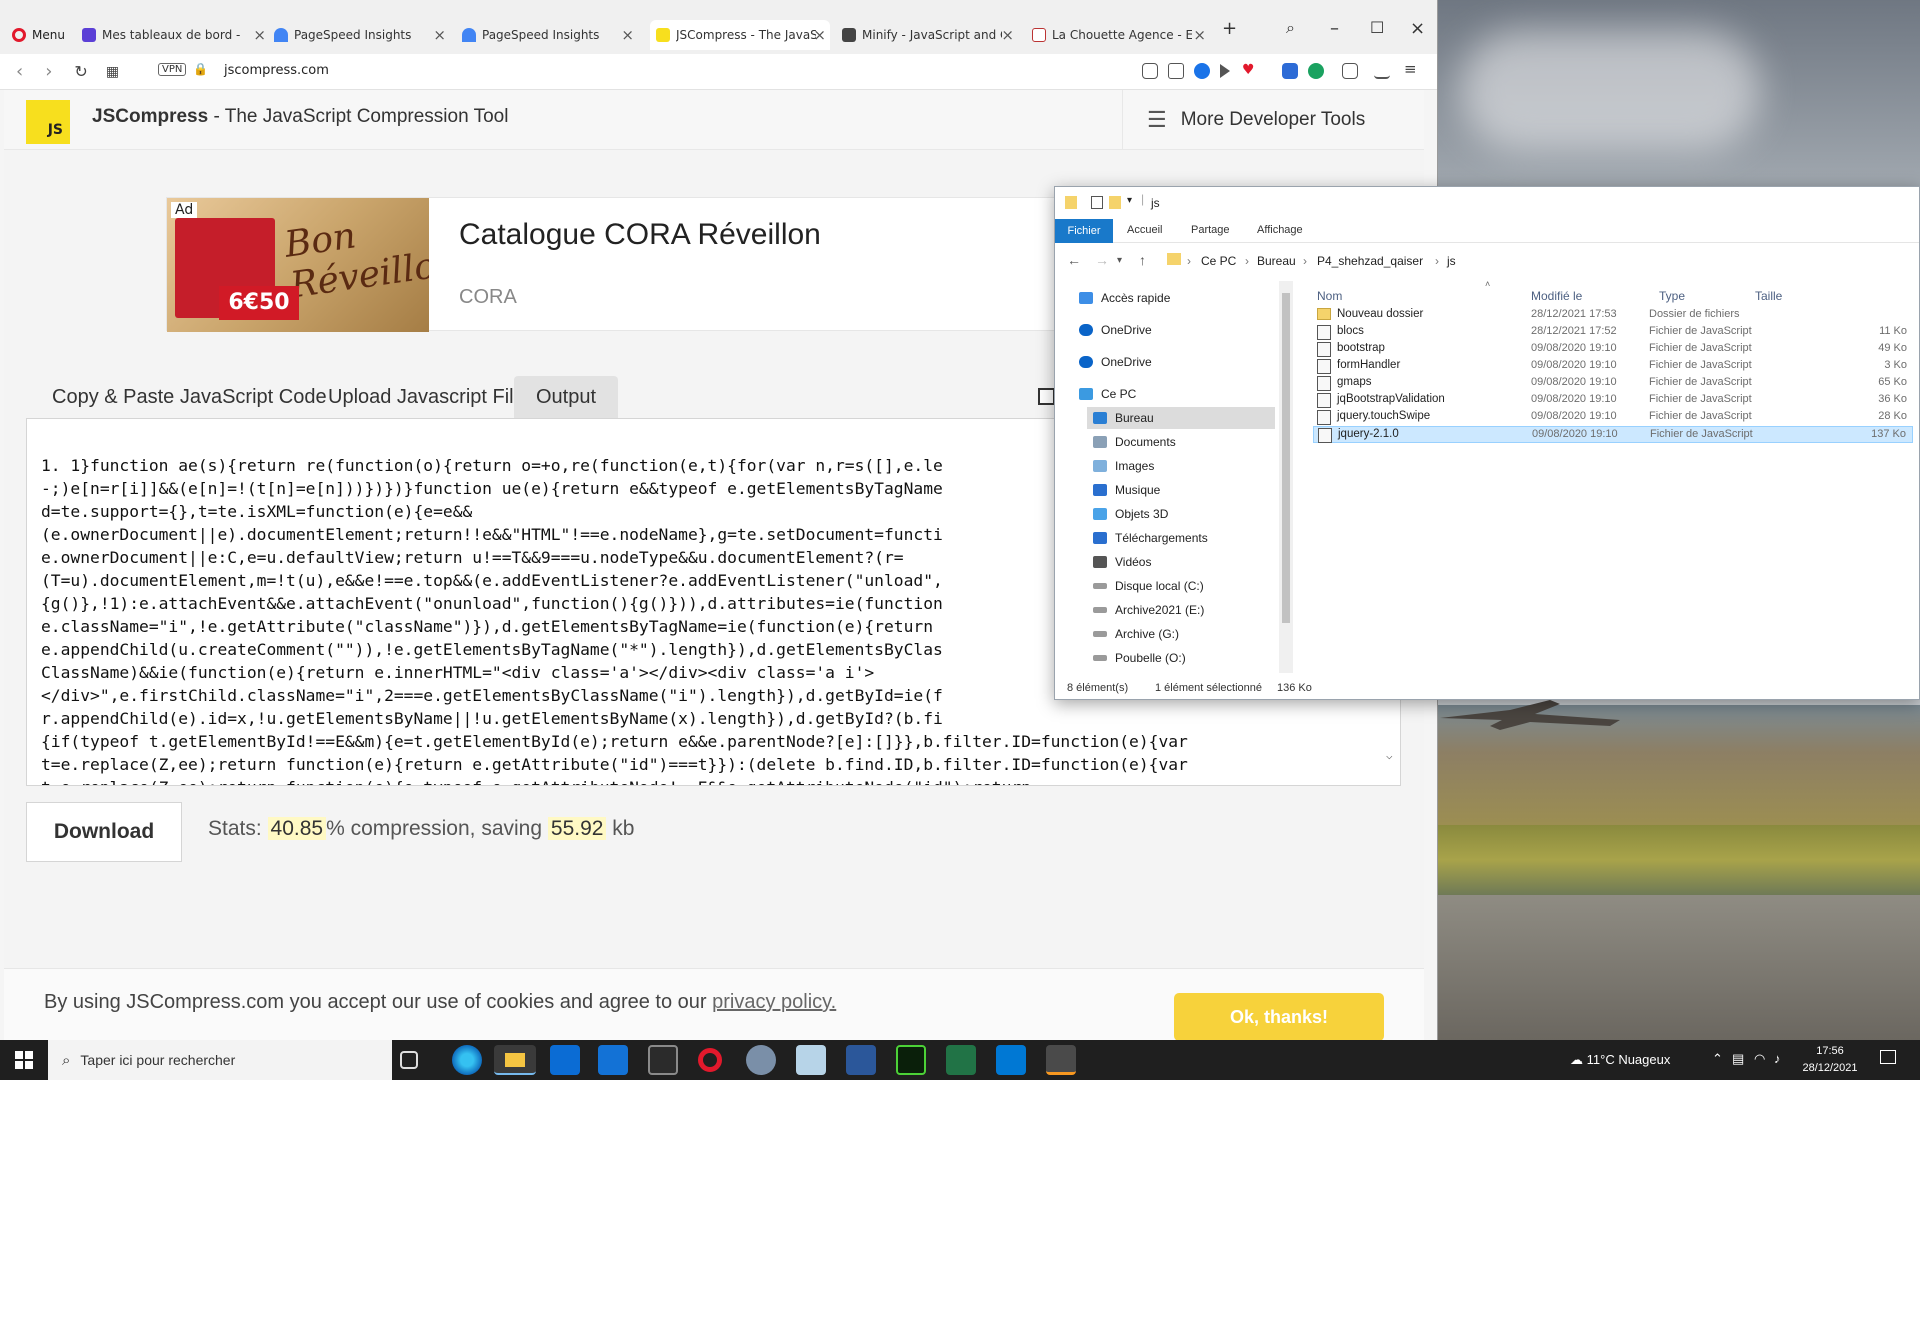  What do you see at coordinates (1350, 71) in the screenshot?
I see `extensions-cube-icon` at bounding box center [1350, 71].